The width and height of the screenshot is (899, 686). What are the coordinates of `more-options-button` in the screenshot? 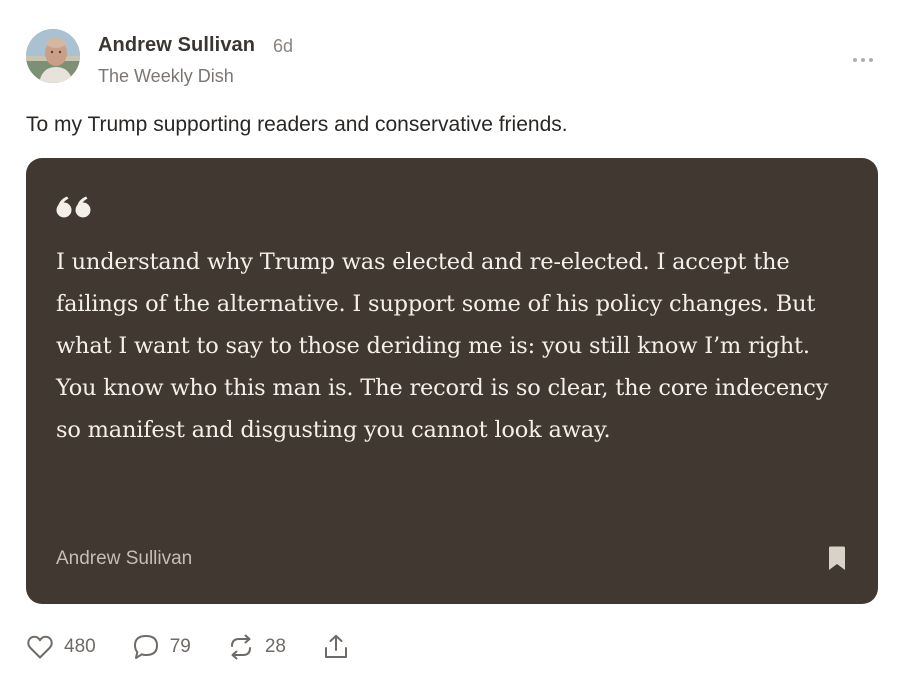 It's located at (863, 60).